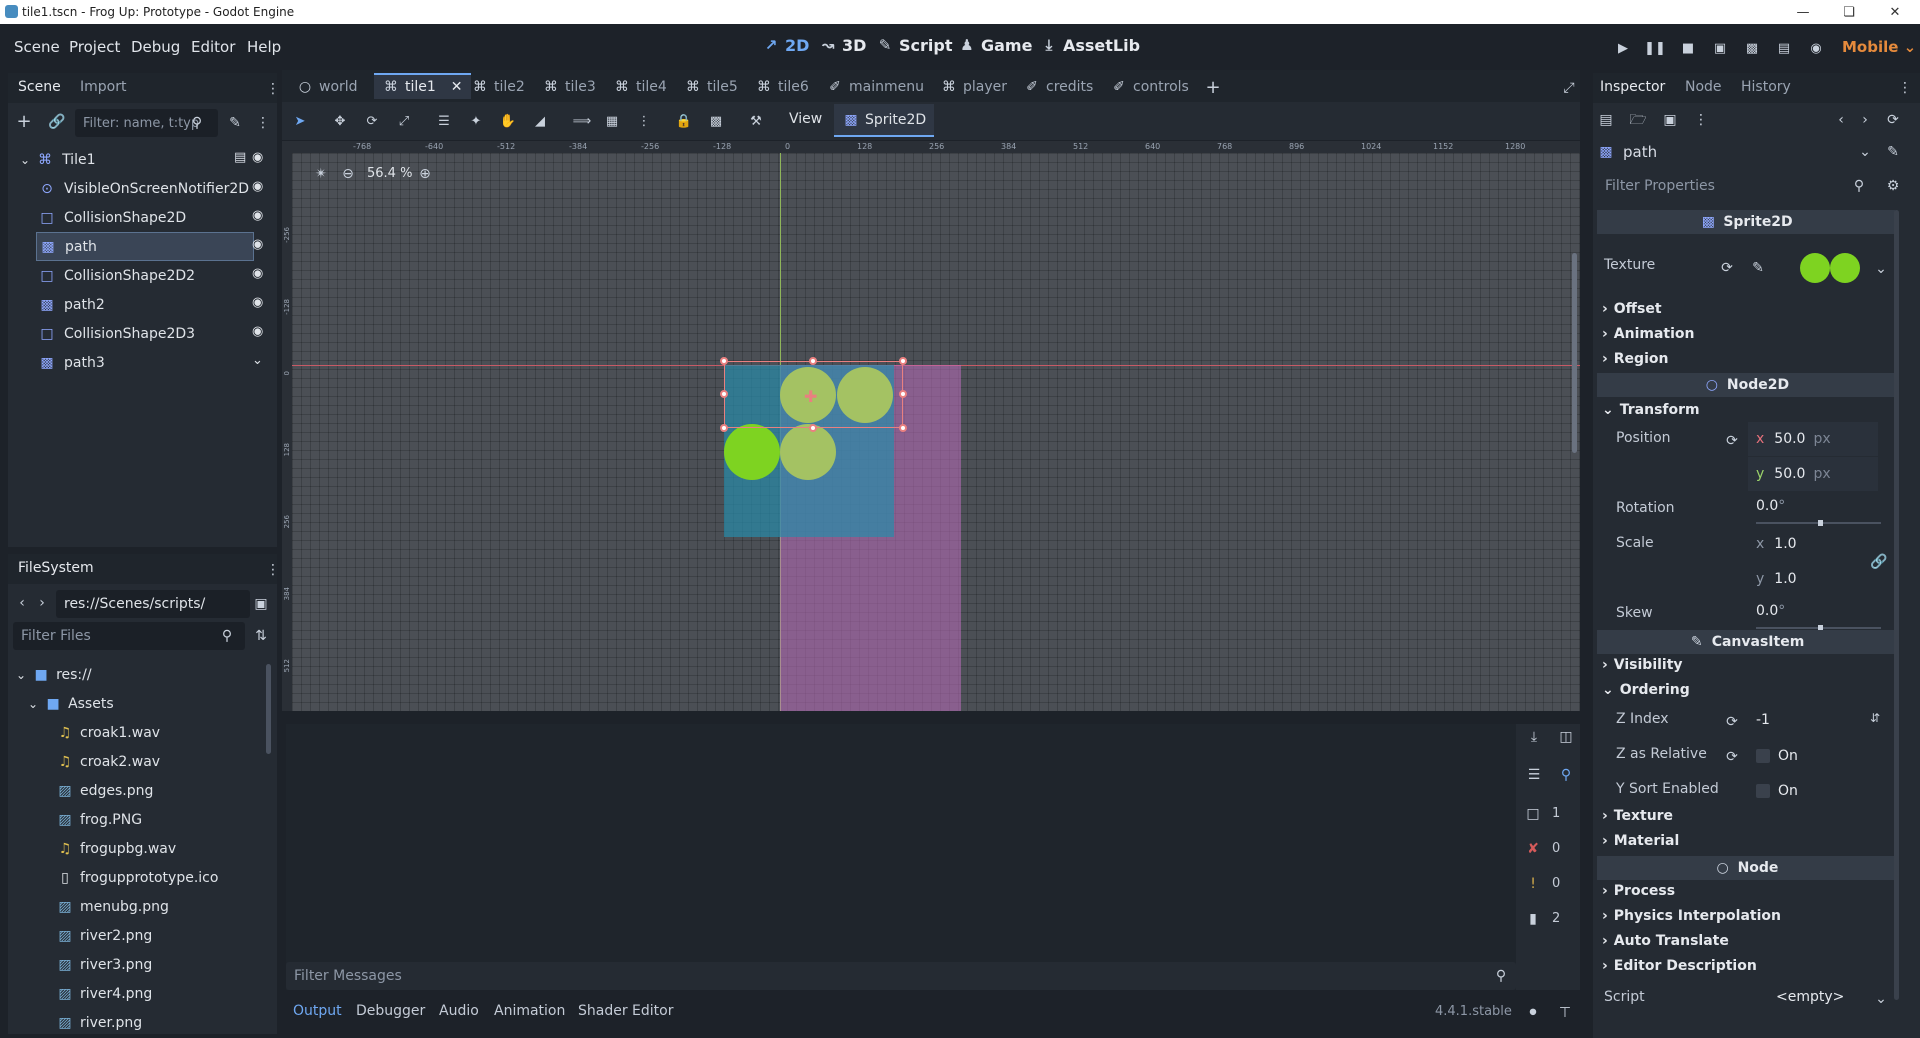  I want to click on group-physics-interpolation: › Physics Interpolation, so click(1691, 916).